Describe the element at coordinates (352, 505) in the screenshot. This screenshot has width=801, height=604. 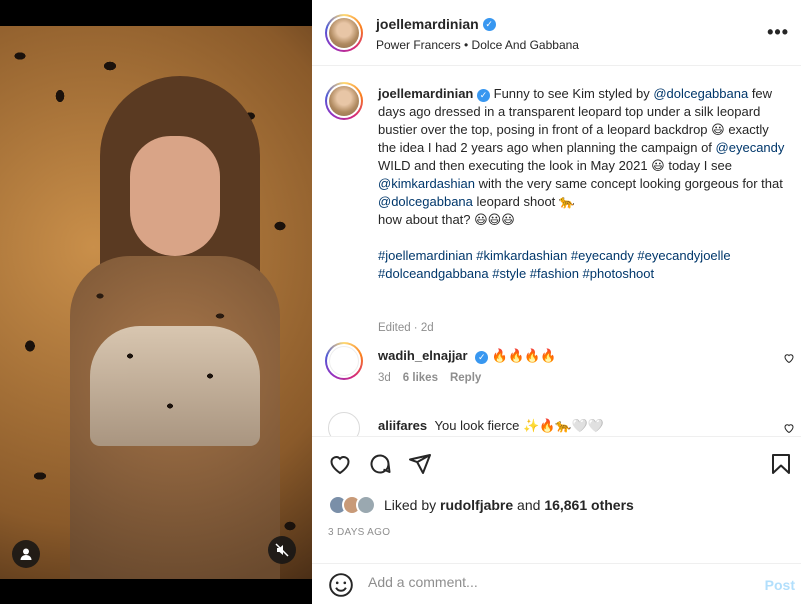
I see `liker-avatars` at that location.